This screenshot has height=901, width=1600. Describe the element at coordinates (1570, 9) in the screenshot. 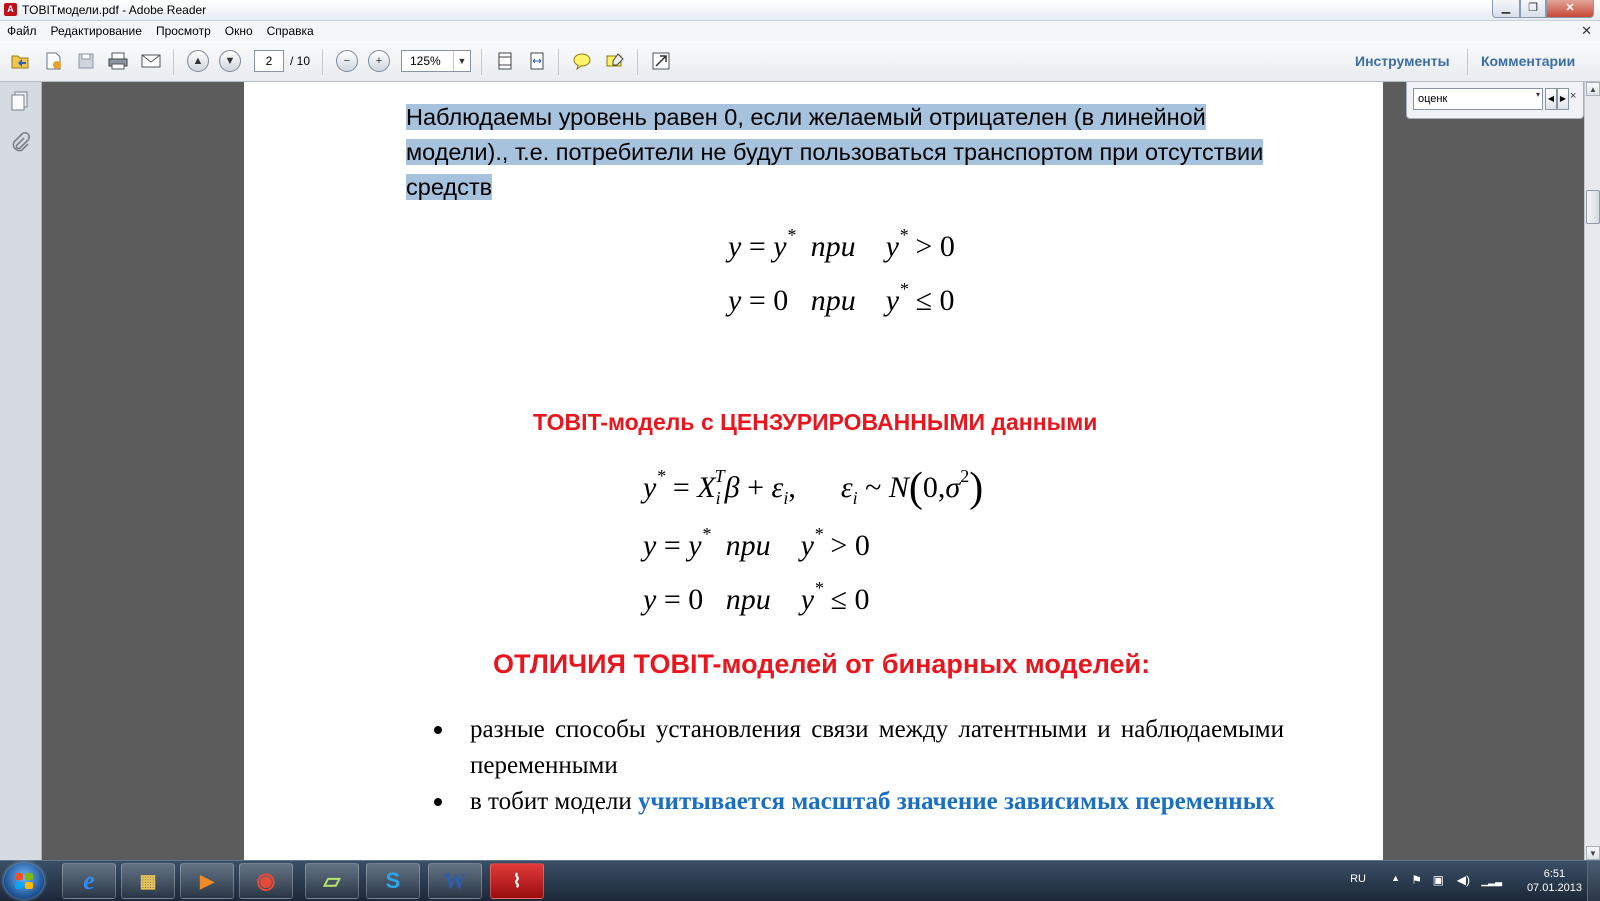

I see `close-button: ✕` at that location.